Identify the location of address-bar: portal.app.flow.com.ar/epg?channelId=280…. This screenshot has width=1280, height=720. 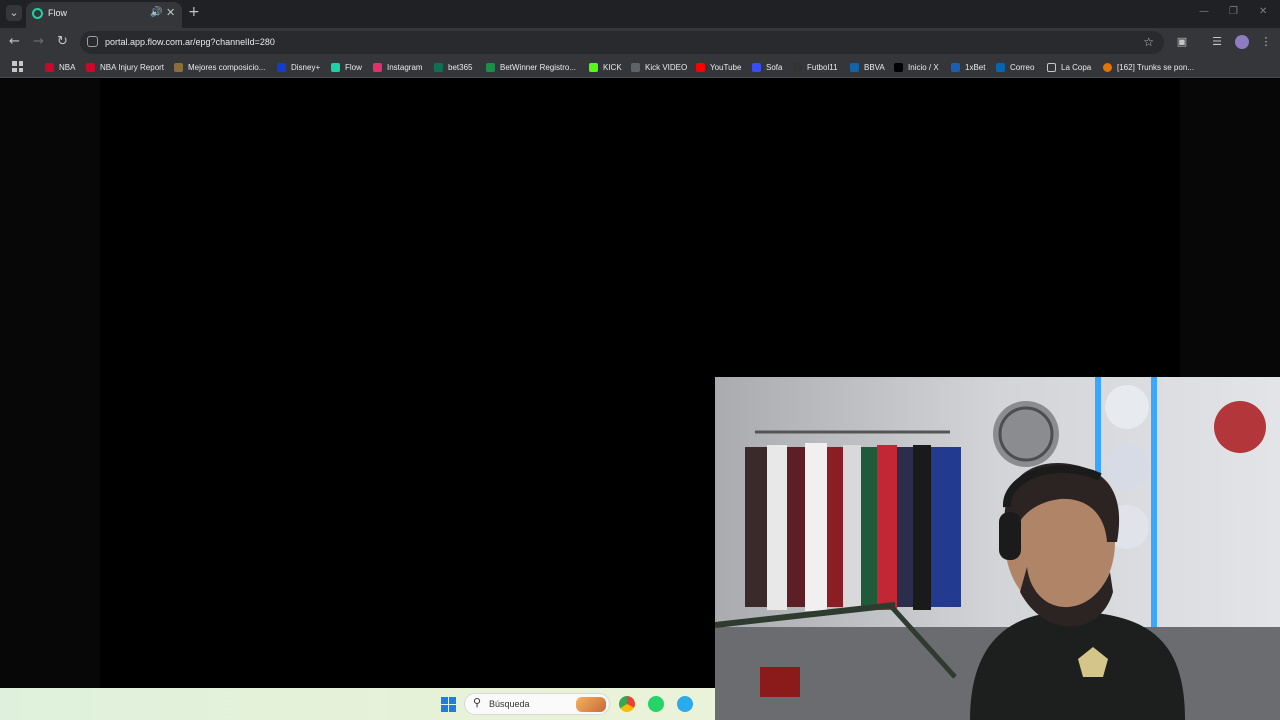
(622, 42).